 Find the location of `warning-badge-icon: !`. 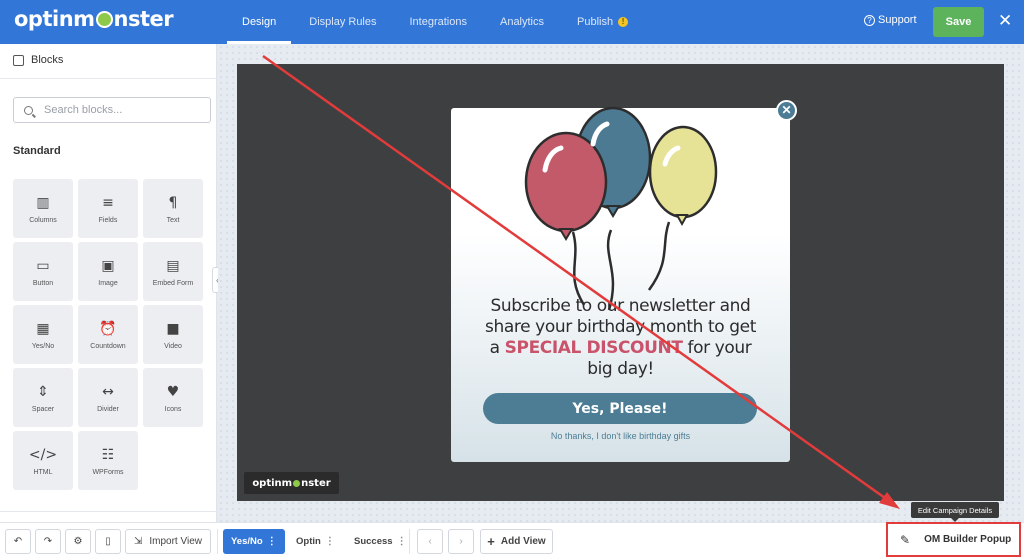

warning-badge-icon: ! is located at coordinates (623, 22).